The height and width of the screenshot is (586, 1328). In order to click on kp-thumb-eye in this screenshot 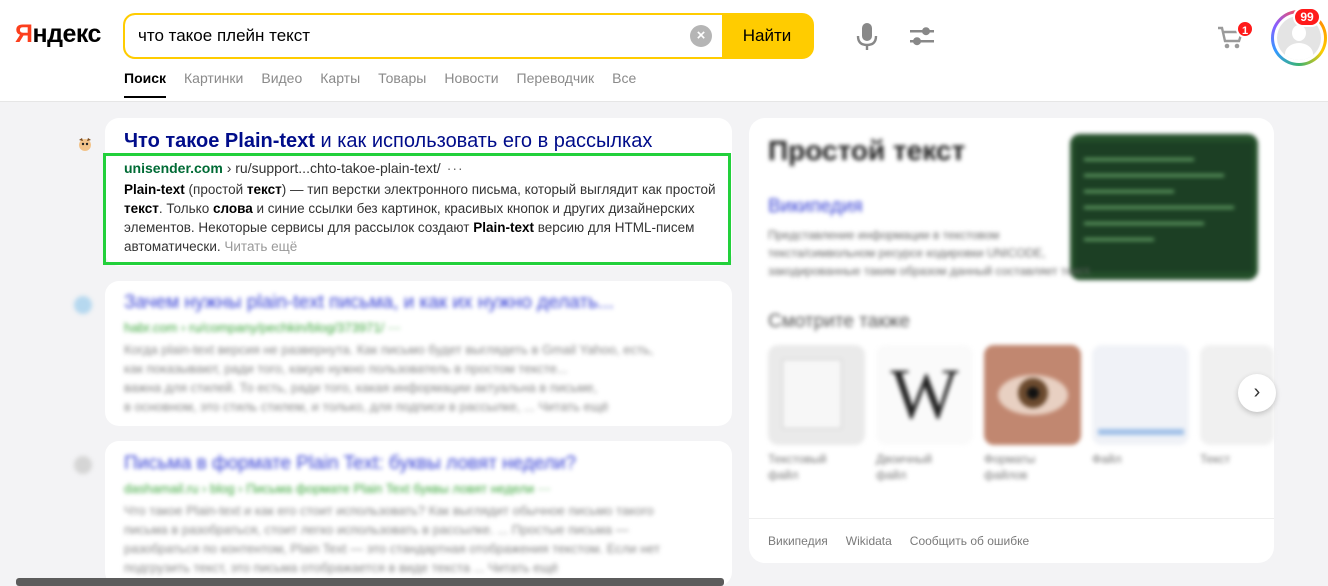, I will do `click(1032, 395)`.